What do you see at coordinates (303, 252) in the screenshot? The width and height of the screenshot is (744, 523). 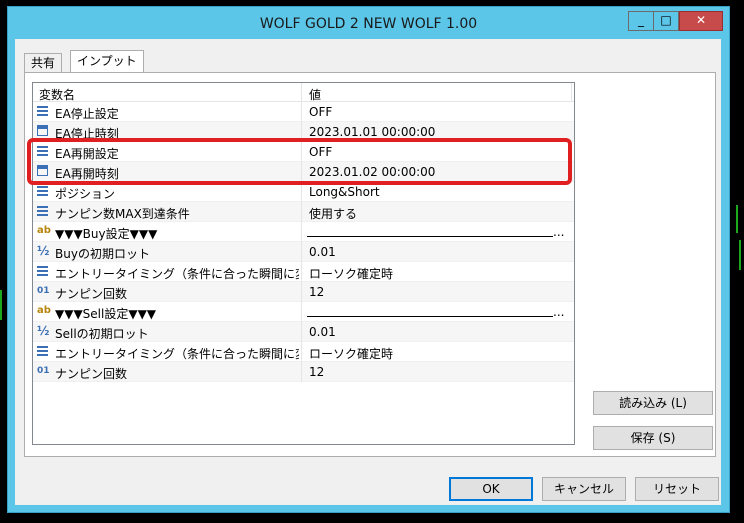 I see `table-row: ½ Buyの初期ロット 0.01` at bounding box center [303, 252].